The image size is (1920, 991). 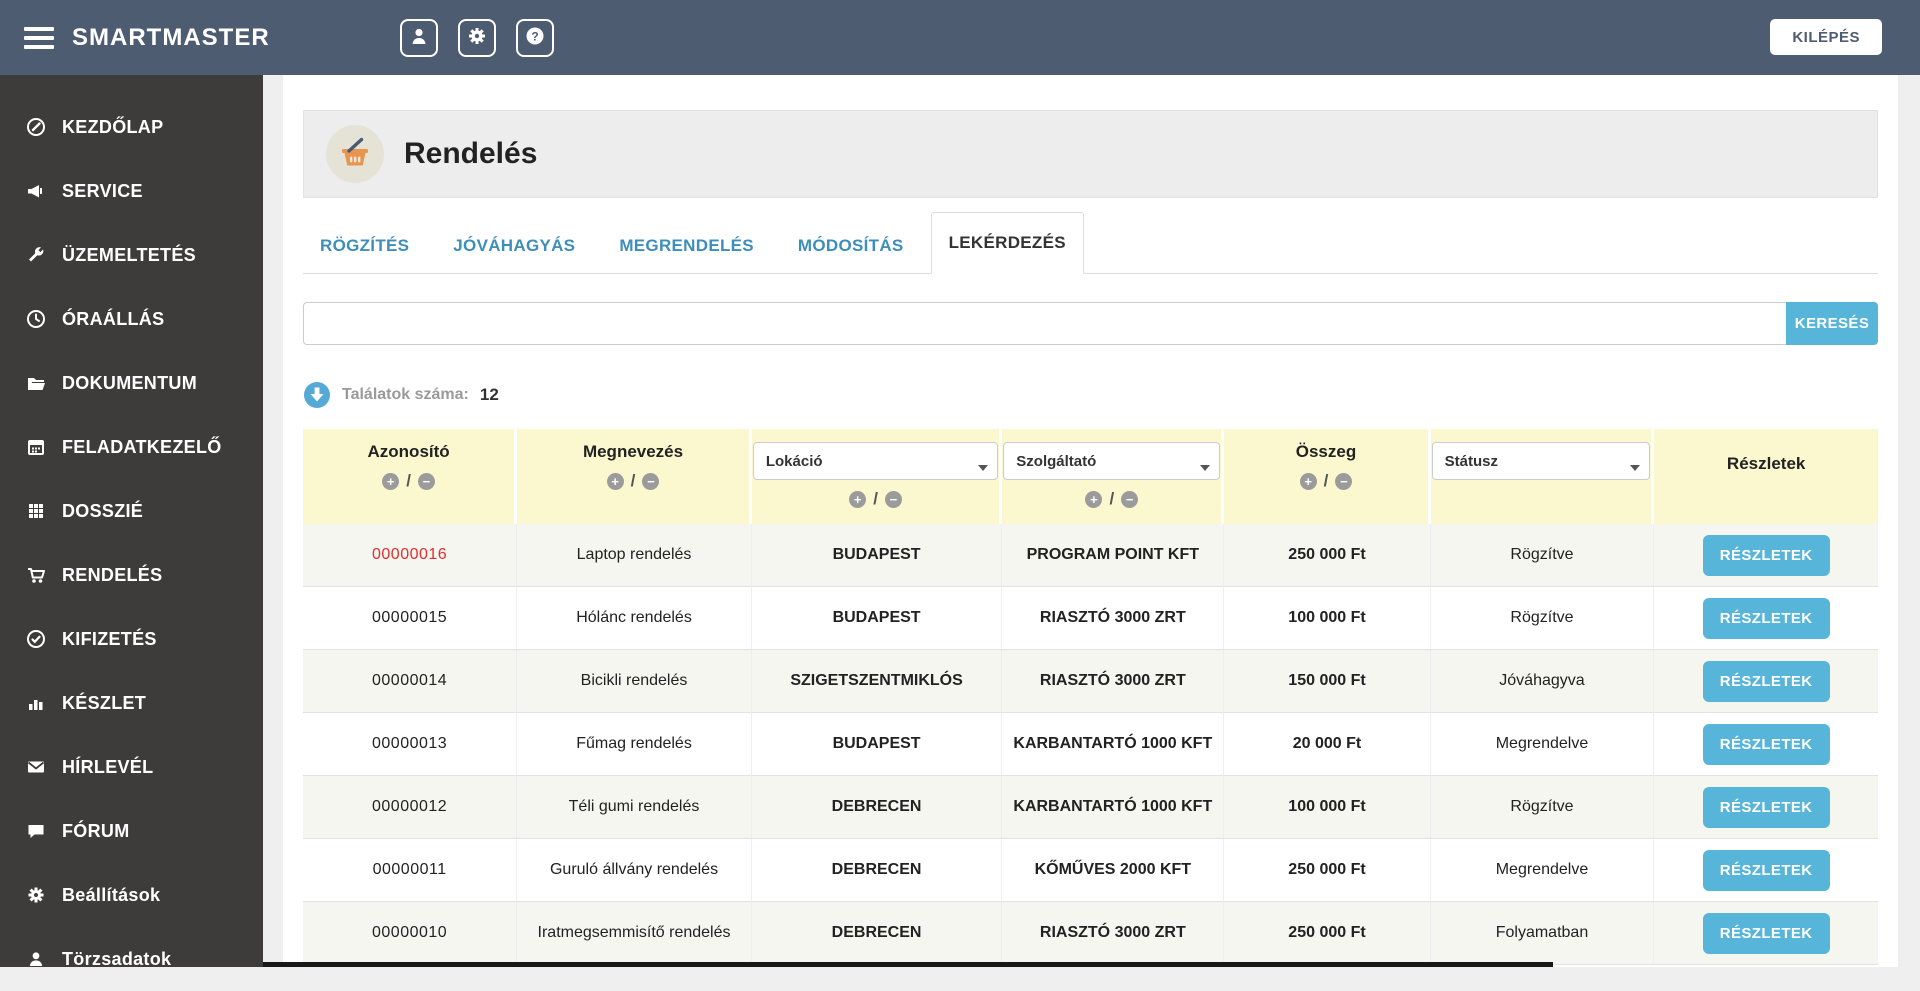 What do you see at coordinates (131, 191) in the screenshot?
I see `sidebar-item-service: SERVICE` at bounding box center [131, 191].